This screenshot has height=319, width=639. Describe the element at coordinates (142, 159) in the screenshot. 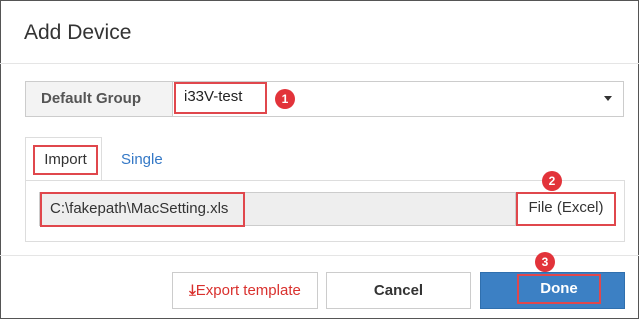

I see `tab-single: Single` at that location.